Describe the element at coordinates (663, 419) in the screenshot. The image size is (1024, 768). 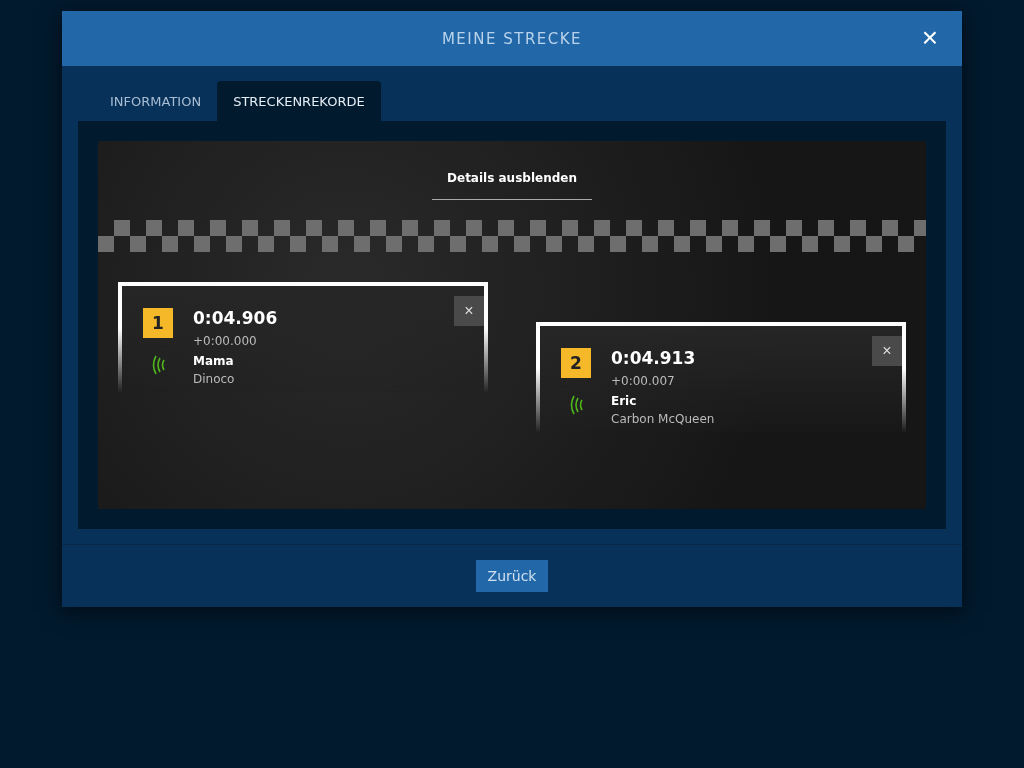
I see `car-name: Carbon McQueen` at that location.